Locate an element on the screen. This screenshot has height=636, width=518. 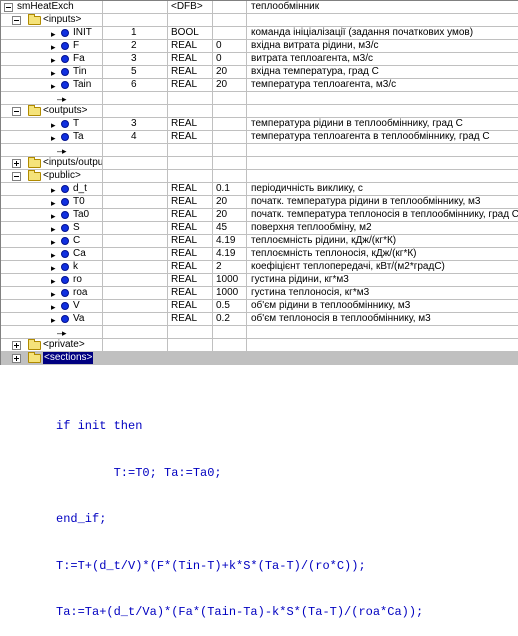
name-cell: <outputs> is located at coordinates (52, 111).